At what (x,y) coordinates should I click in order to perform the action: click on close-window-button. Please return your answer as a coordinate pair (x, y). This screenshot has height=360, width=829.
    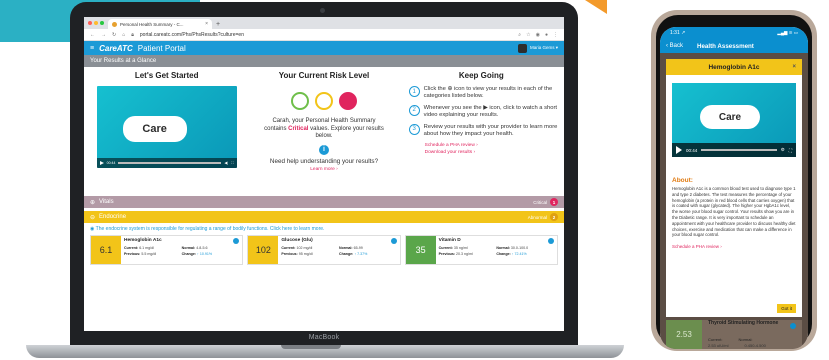
    Looking at the image, I should click on (90, 23).